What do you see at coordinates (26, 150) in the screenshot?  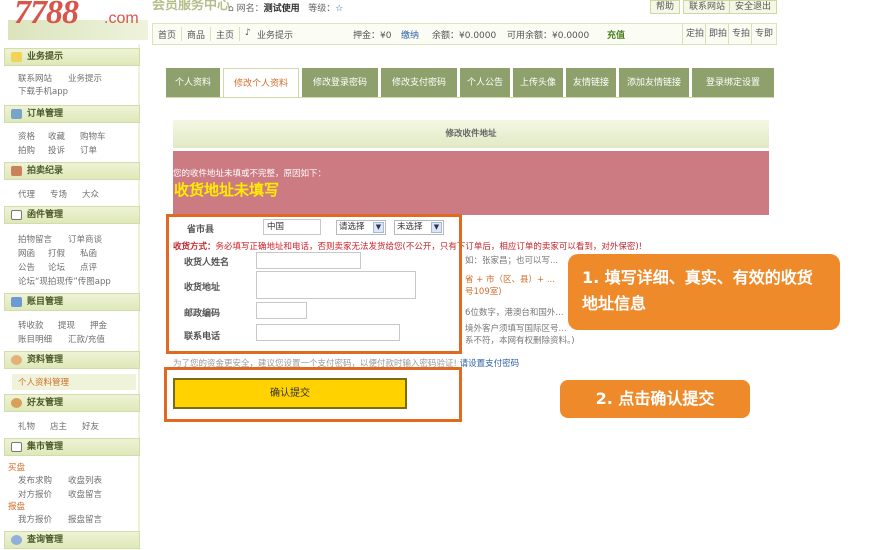 I see `sidebar-link-purchases: 拍购` at bounding box center [26, 150].